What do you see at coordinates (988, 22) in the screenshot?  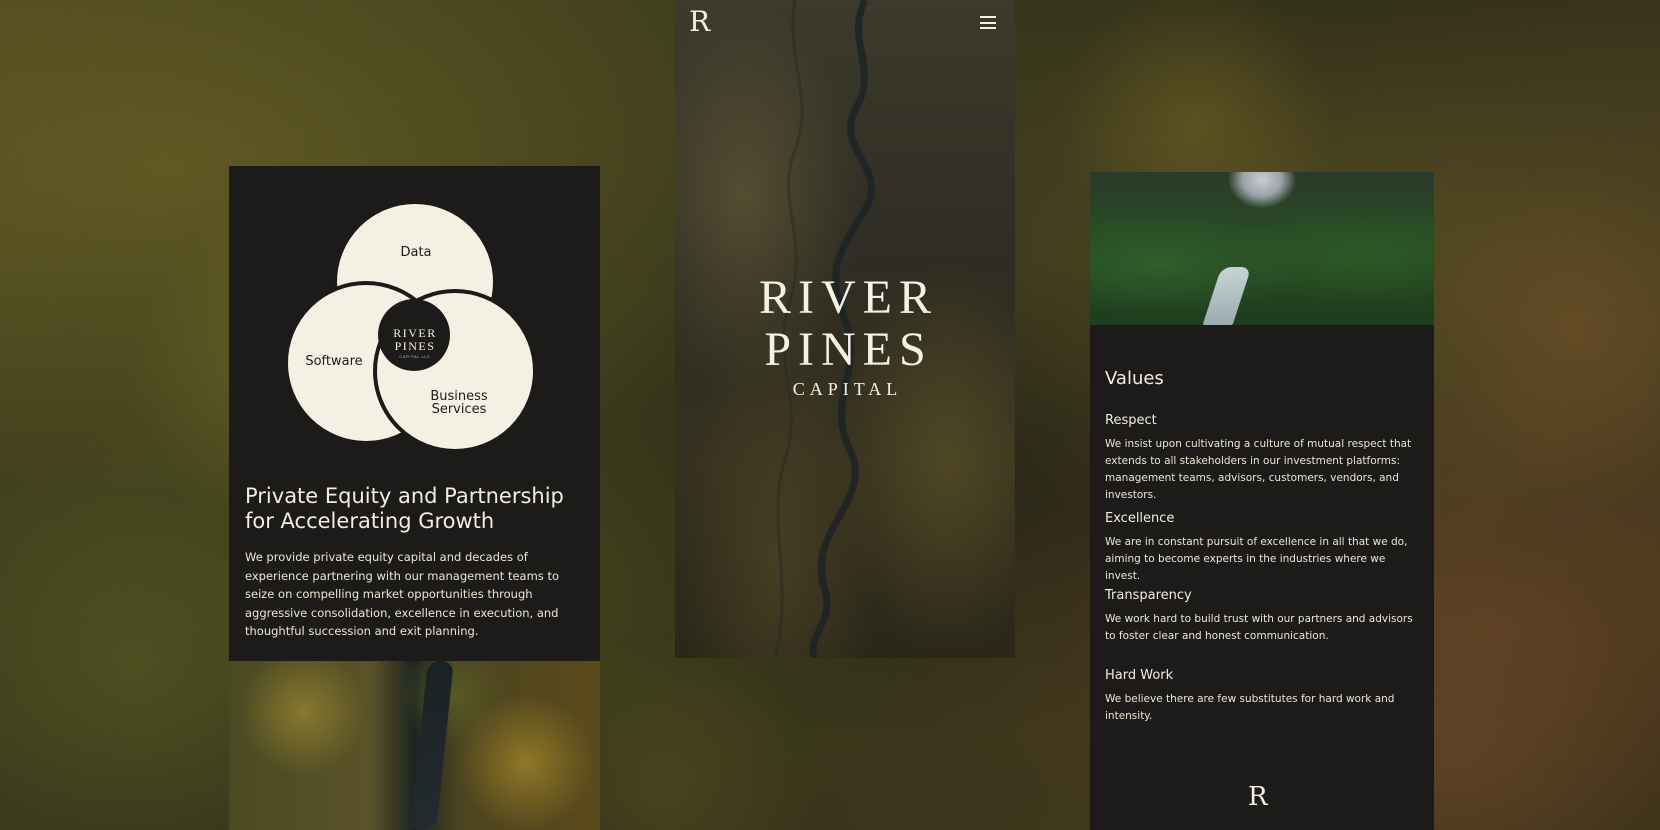 I see `hamburger-menu-icon` at bounding box center [988, 22].